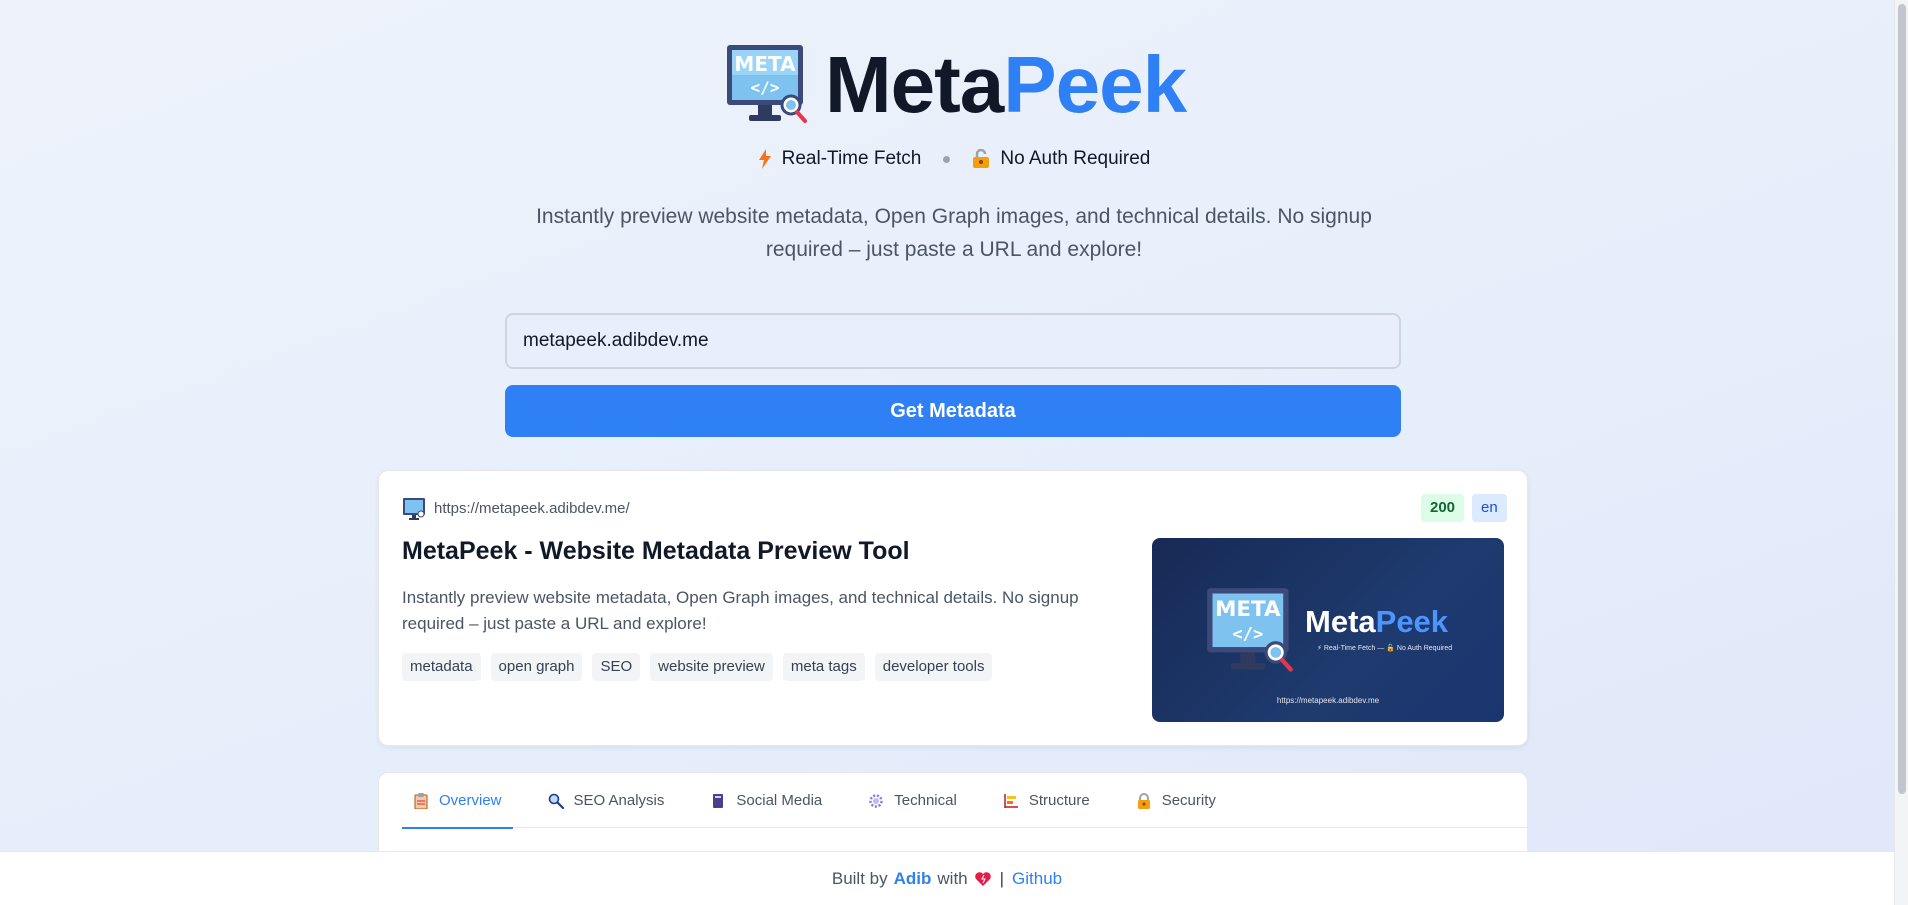 The height and width of the screenshot is (905, 1908). What do you see at coordinates (619, 800) in the screenshot?
I see `tab-seo-analysis-label: SEO Analysis` at bounding box center [619, 800].